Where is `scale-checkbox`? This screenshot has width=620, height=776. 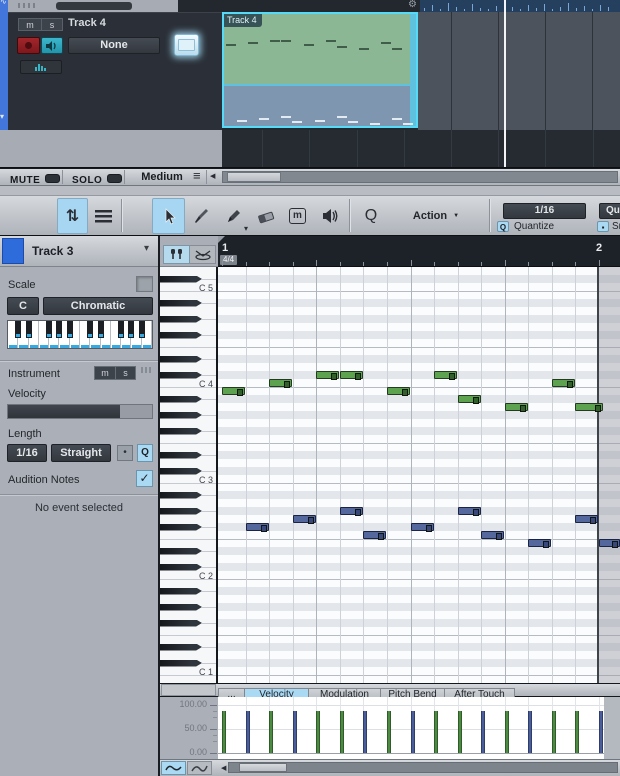
scale-checkbox is located at coordinates (144, 284).